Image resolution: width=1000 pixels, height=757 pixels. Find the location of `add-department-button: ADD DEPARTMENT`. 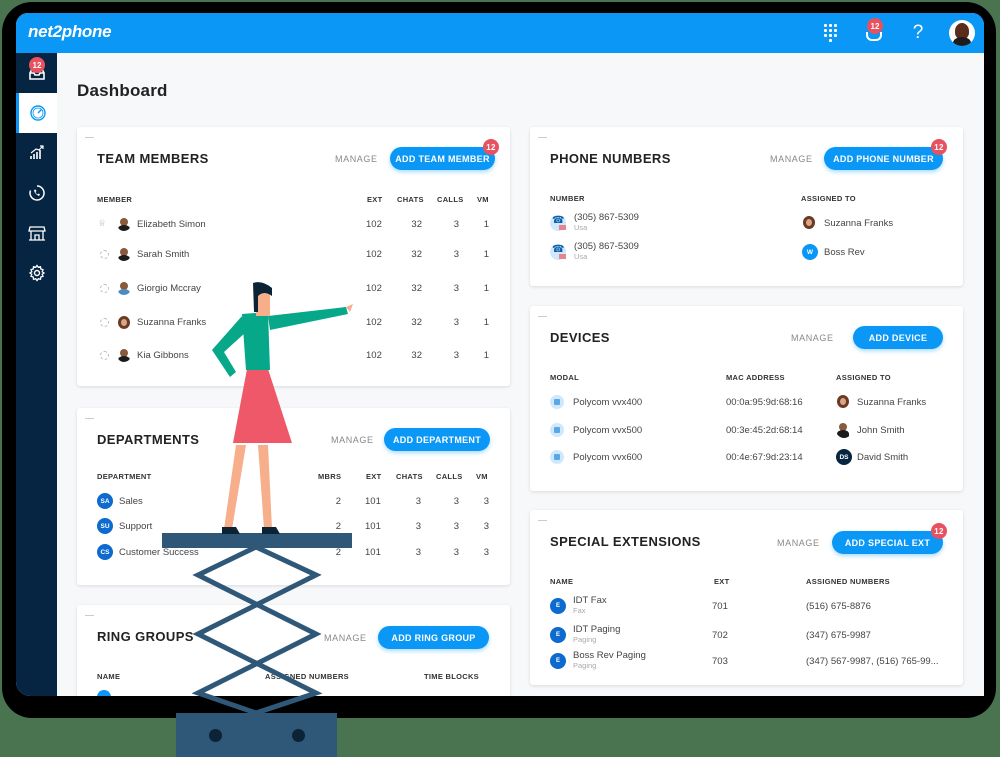

add-department-button: ADD DEPARTMENT is located at coordinates (437, 439).